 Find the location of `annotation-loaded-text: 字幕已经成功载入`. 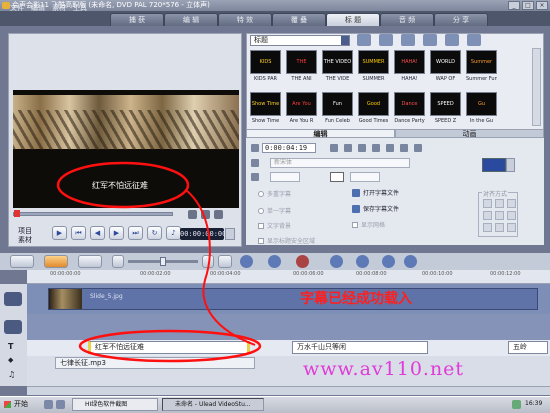

annotation-loaded-text: 字幕已经成功载入 is located at coordinates (356, 299).